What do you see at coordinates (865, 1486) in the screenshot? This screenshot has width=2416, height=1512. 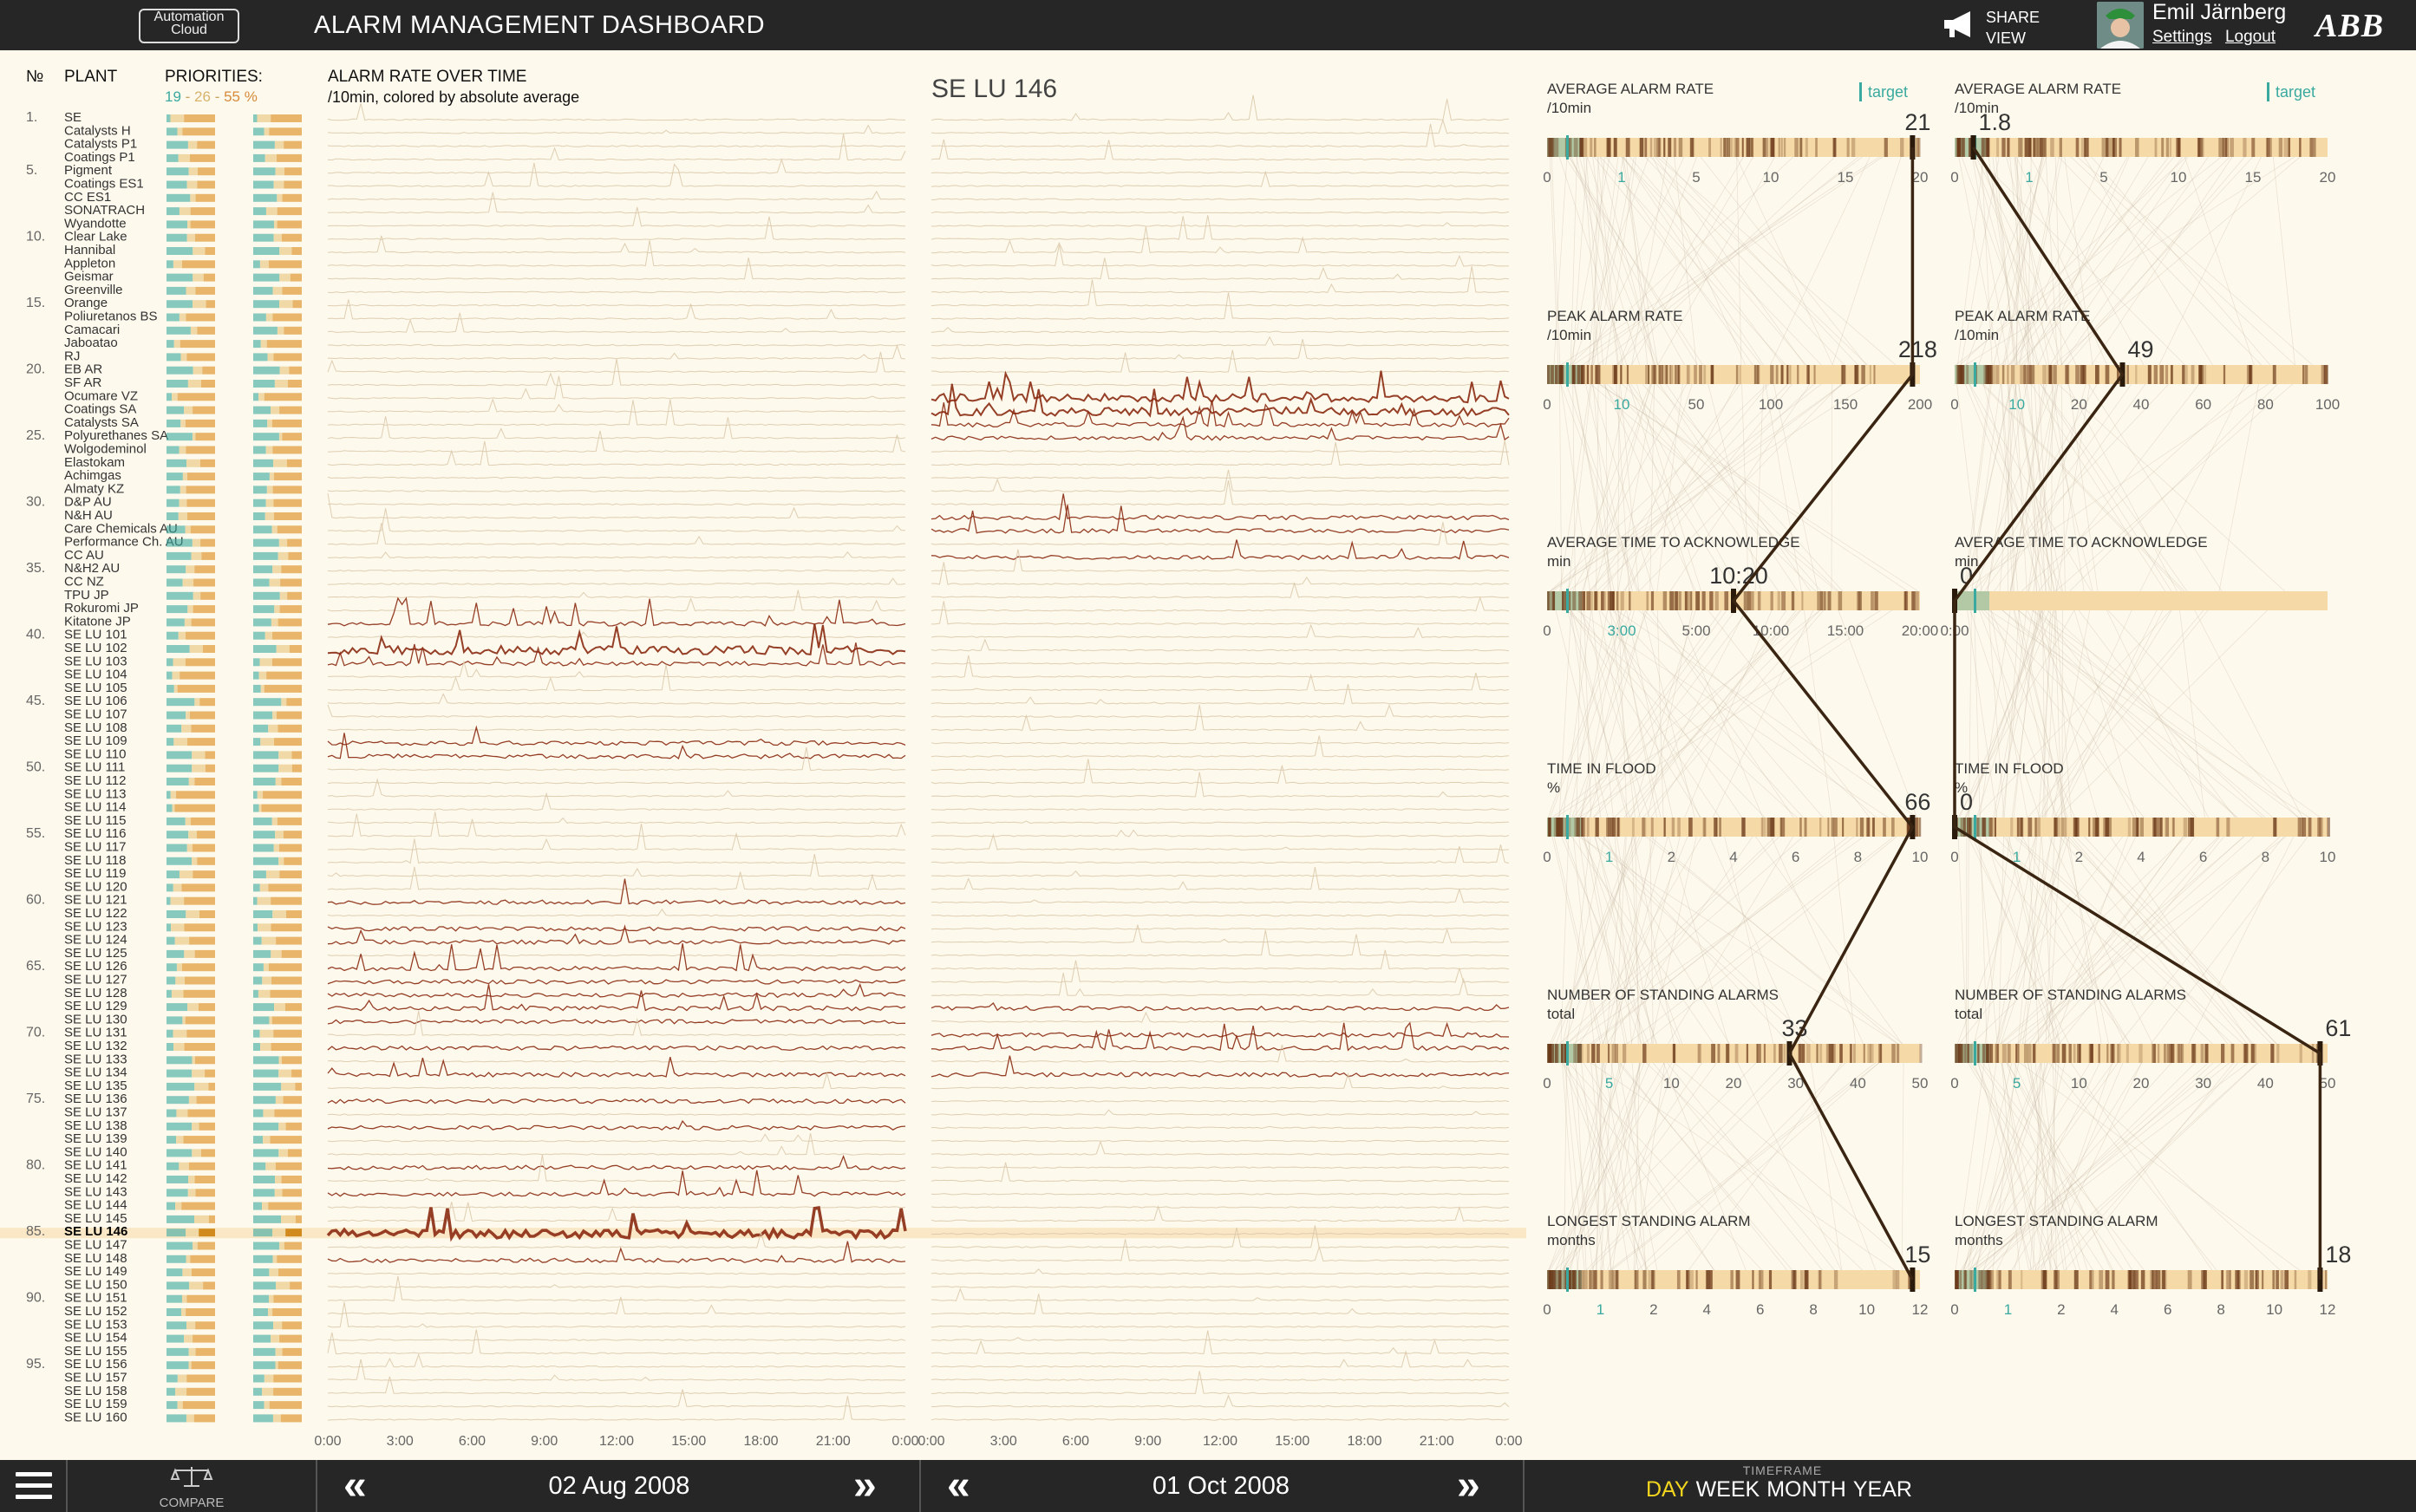 I see `next-date-left-button: »` at bounding box center [865, 1486].